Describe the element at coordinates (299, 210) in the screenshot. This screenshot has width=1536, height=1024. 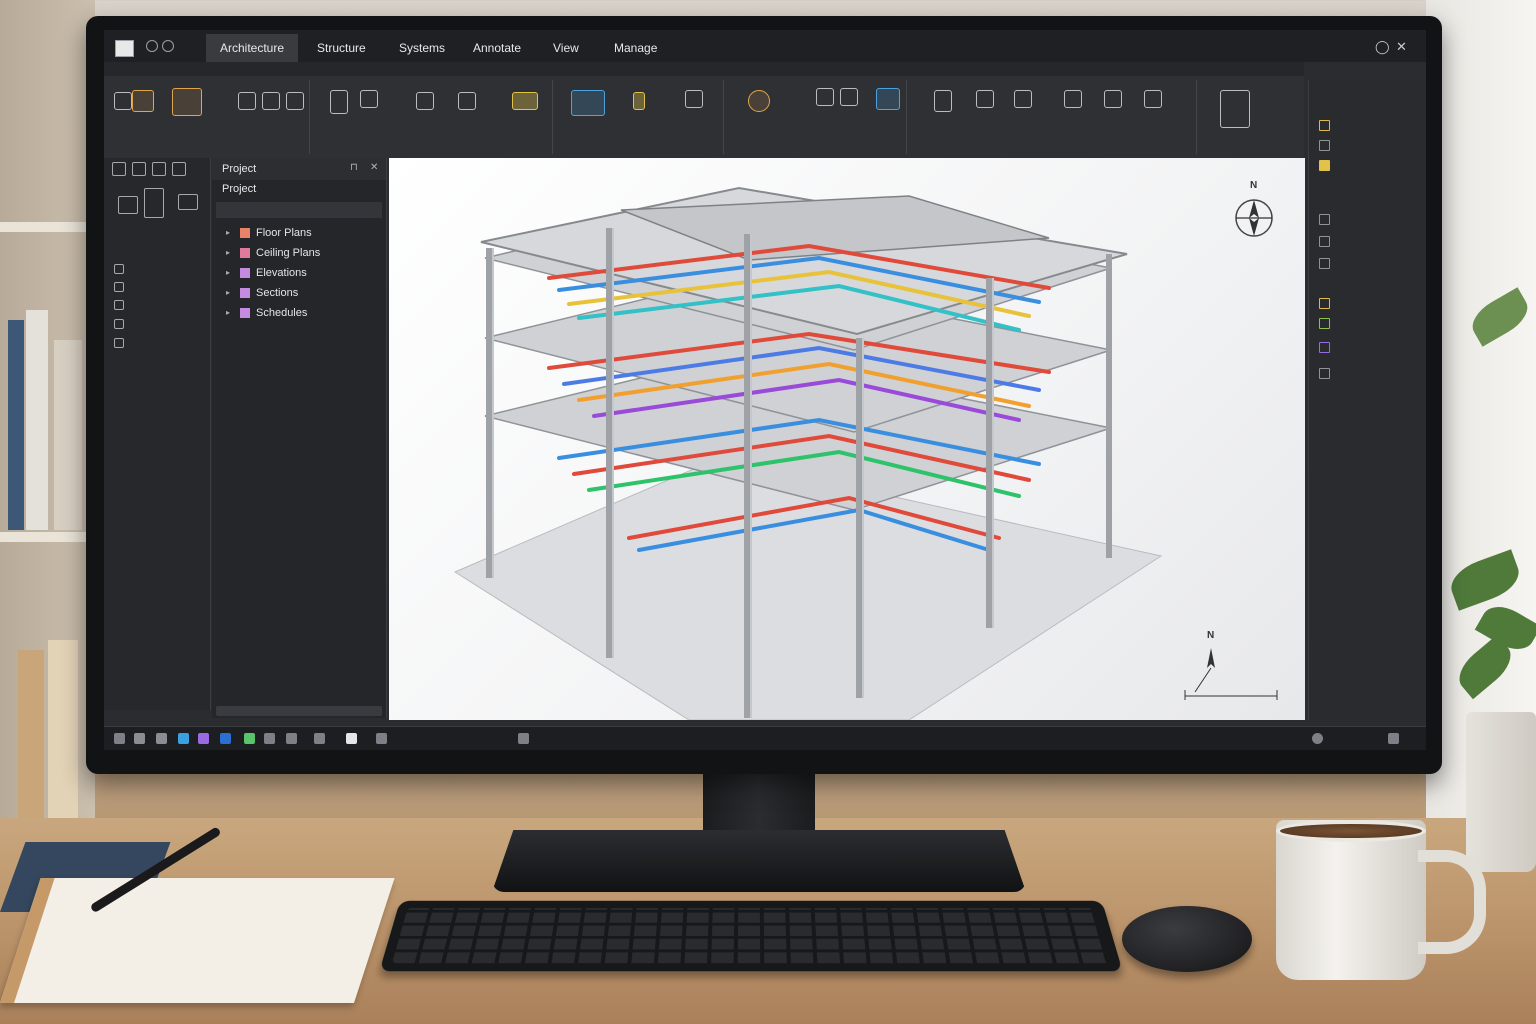
I see `browser-root-node` at that location.